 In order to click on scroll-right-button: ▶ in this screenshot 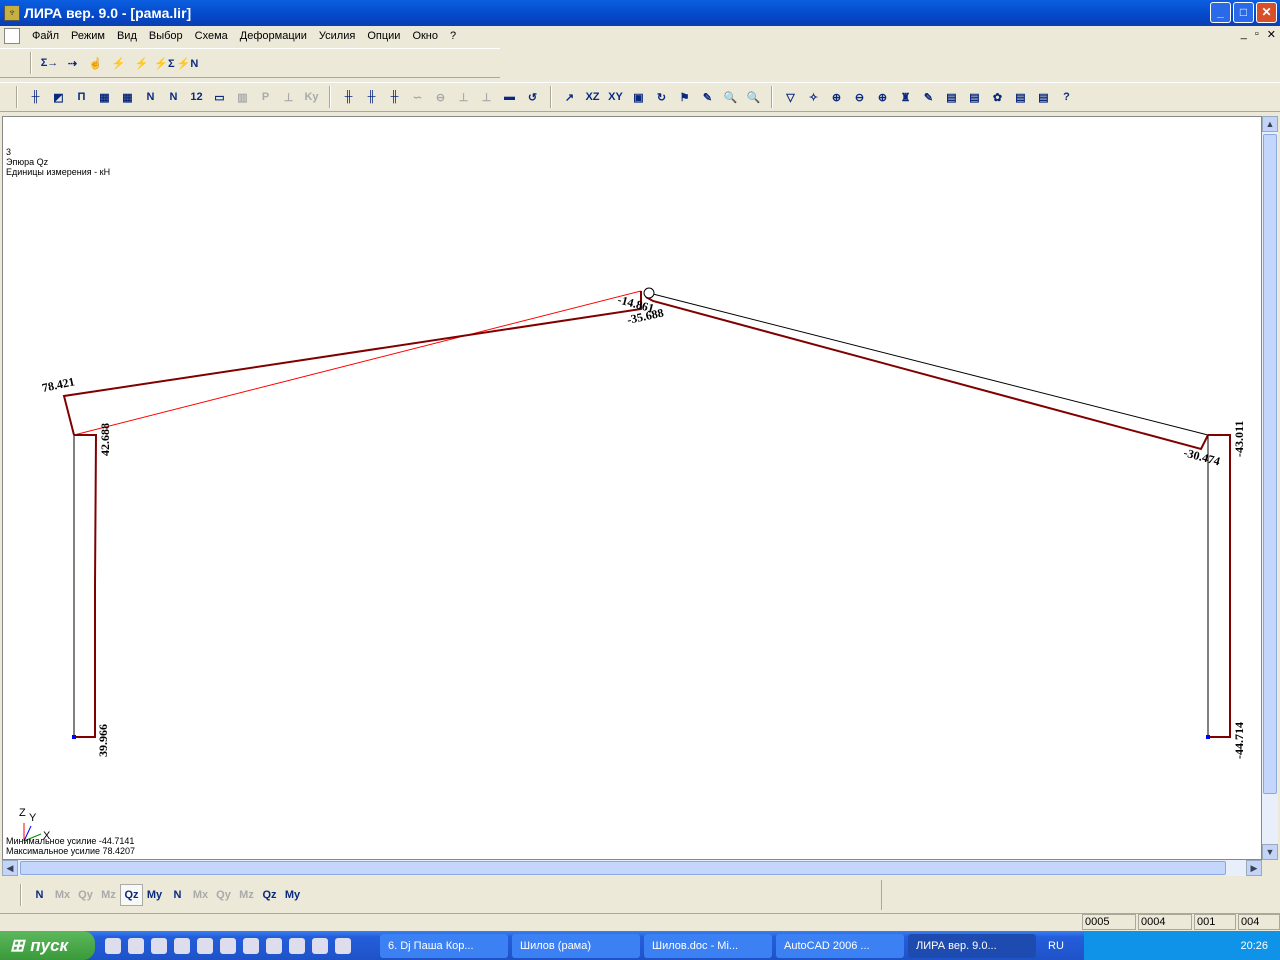, I will do `click(1254, 868)`.